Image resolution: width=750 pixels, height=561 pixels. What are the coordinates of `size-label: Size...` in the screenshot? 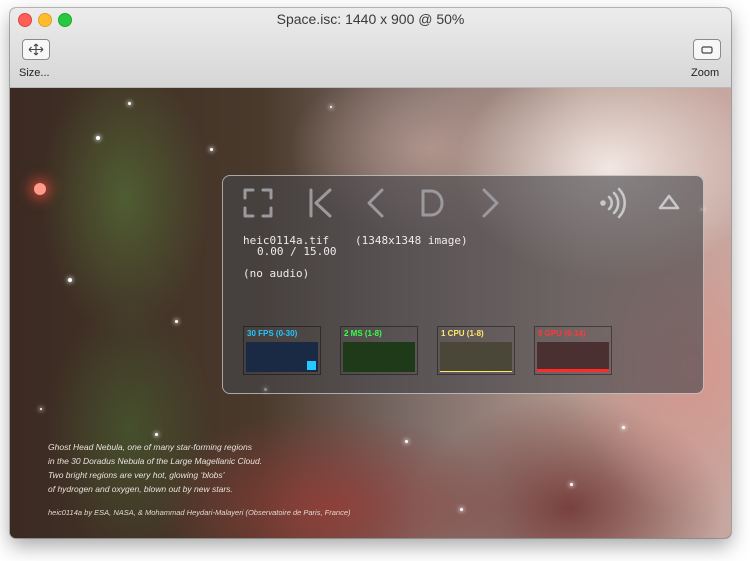 It's located at (34, 73).